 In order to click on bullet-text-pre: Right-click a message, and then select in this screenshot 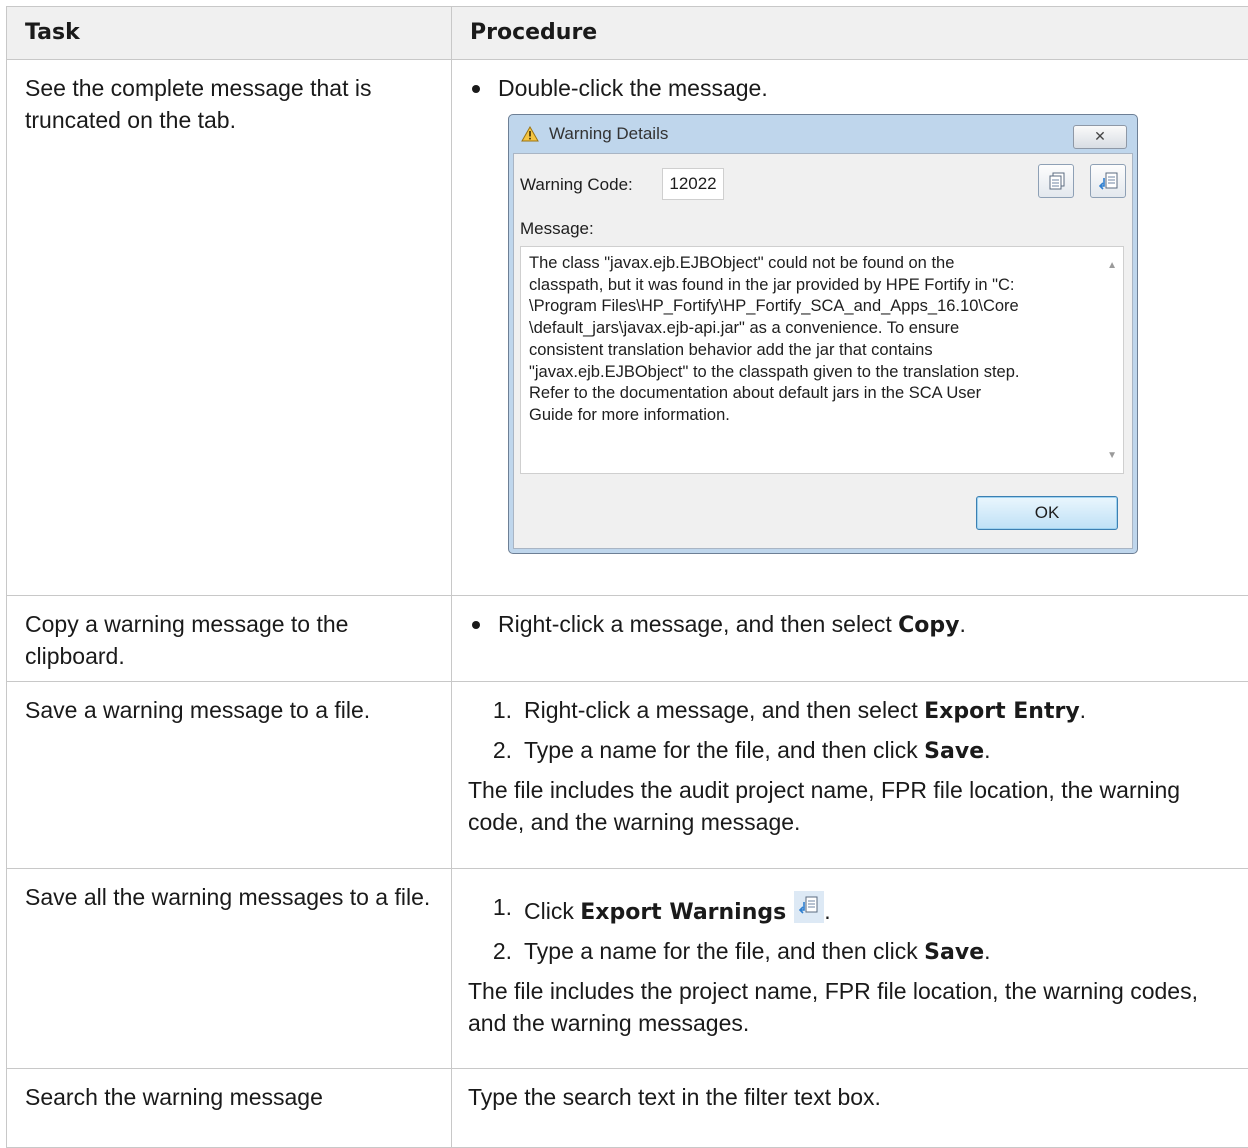, I will do `click(698, 624)`.